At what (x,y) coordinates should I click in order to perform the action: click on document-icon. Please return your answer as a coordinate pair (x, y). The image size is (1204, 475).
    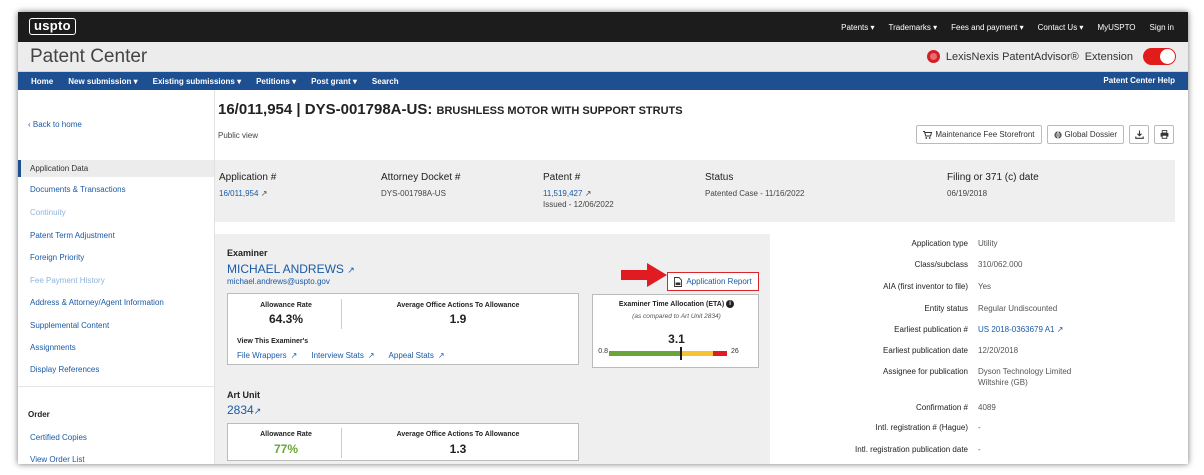
    Looking at the image, I should click on (678, 281).